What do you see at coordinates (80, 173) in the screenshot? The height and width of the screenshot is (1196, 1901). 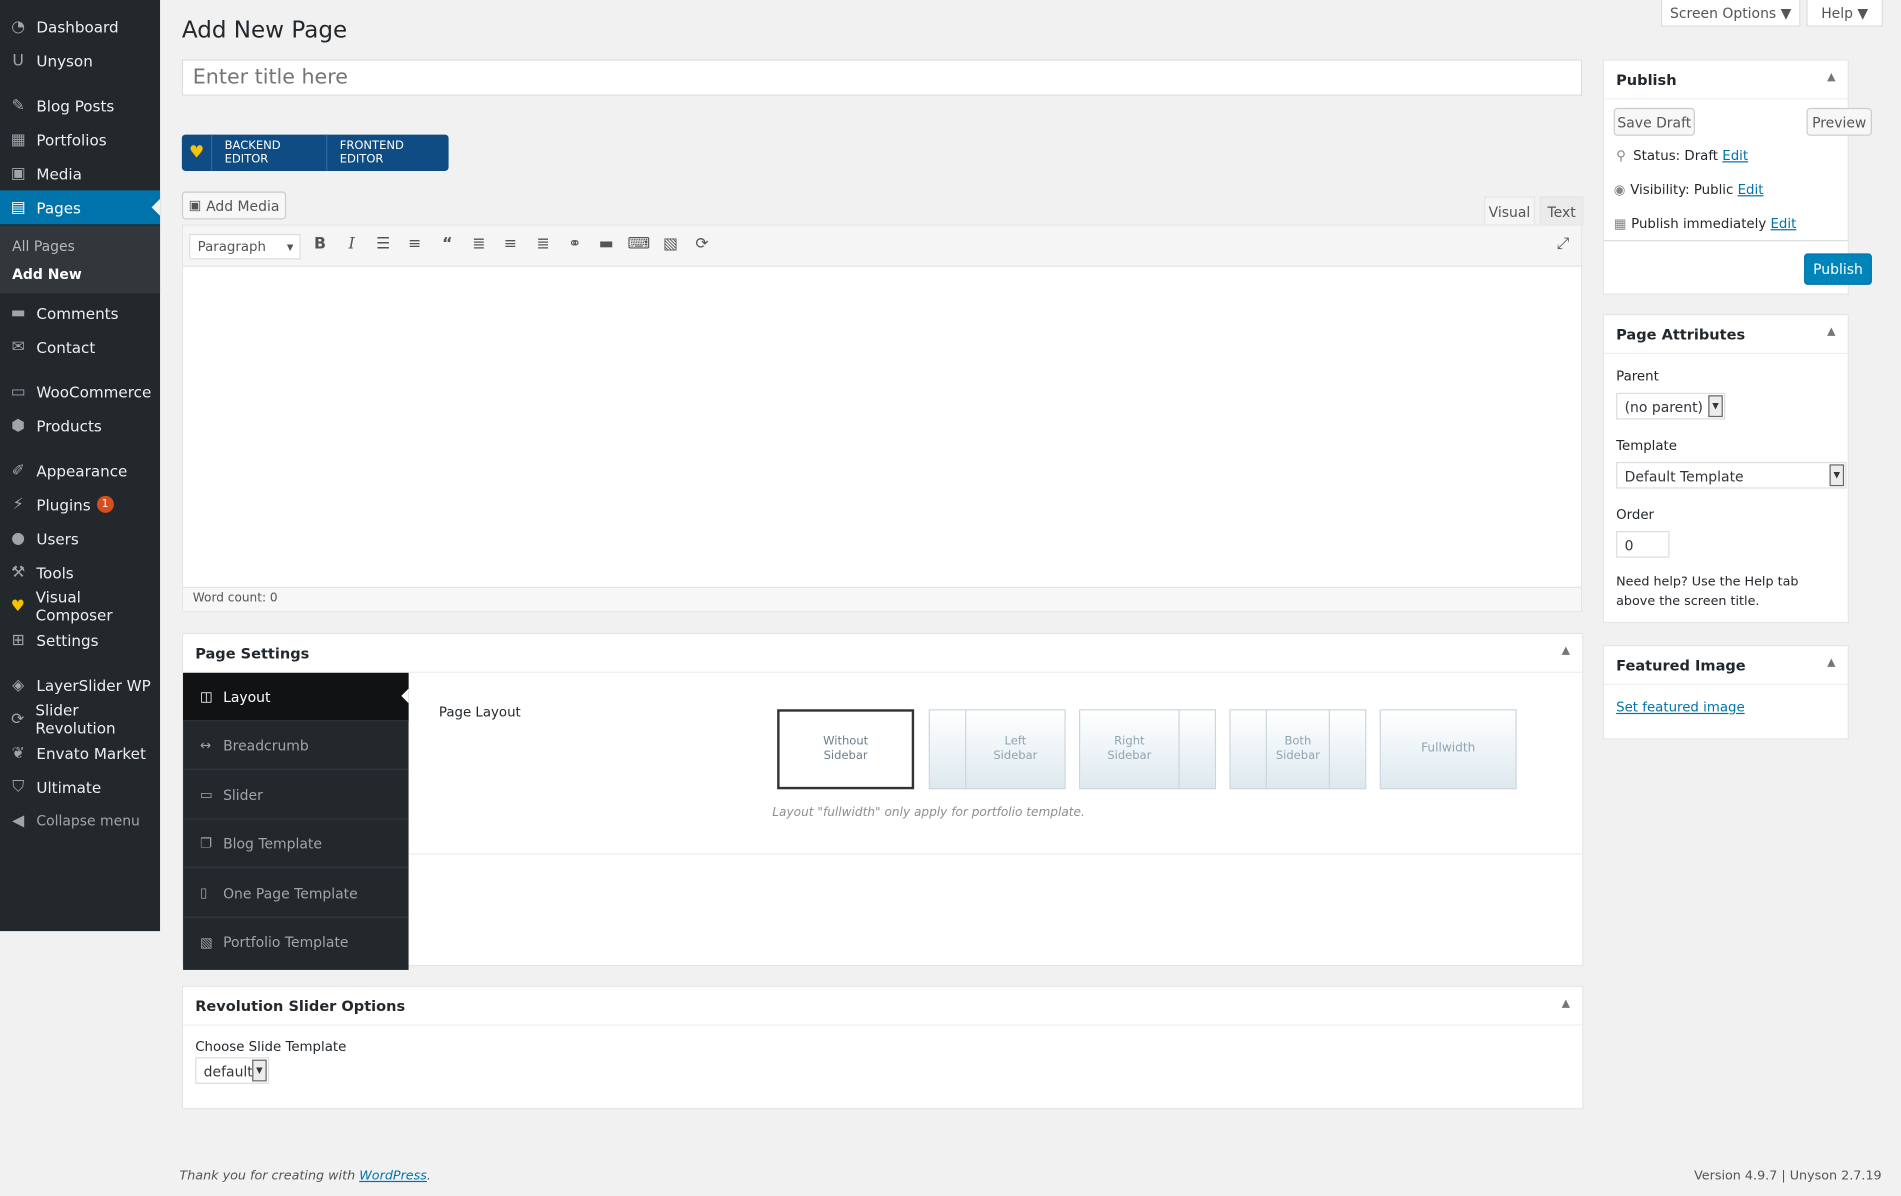 I see `menu-item-media: ▣ Media` at bounding box center [80, 173].